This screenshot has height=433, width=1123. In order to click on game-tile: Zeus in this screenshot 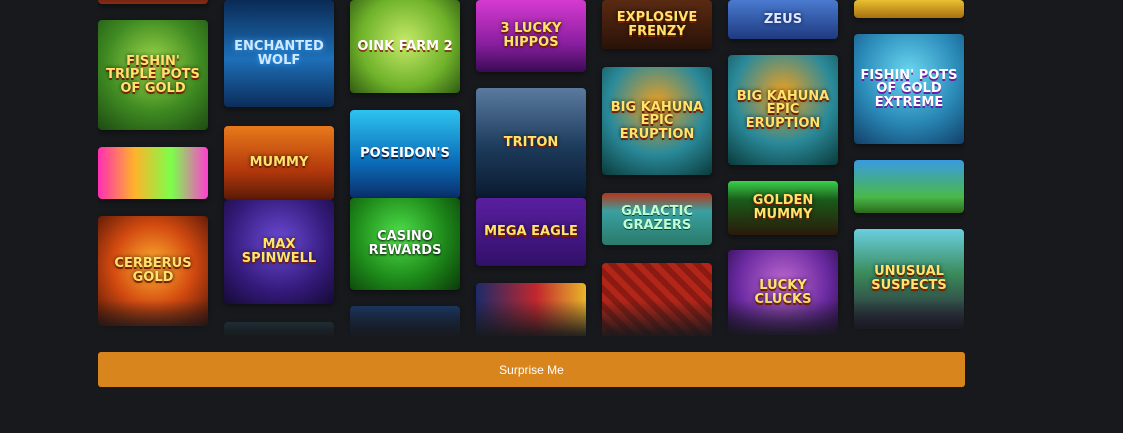, I will do `click(783, 19)`.